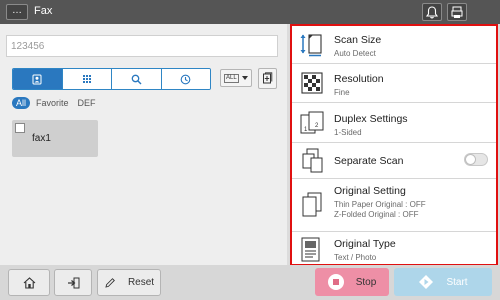  I want to click on setting-separate-scan: Separate Scan, so click(394, 161).